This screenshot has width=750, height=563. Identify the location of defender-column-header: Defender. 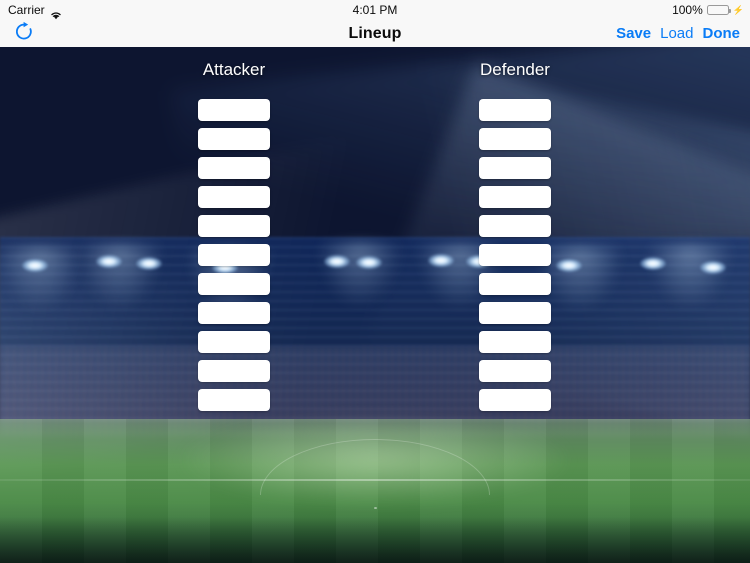
(515, 69).